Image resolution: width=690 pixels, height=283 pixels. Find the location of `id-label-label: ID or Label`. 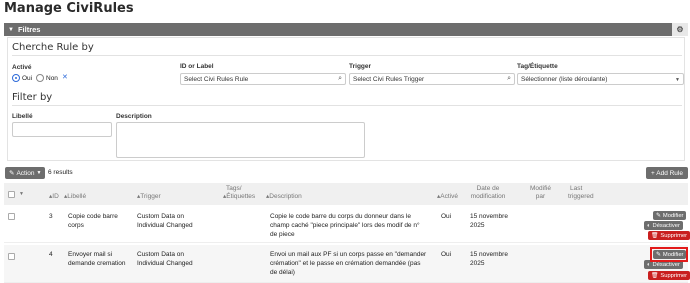

id-label-label: ID or Label is located at coordinates (197, 66).